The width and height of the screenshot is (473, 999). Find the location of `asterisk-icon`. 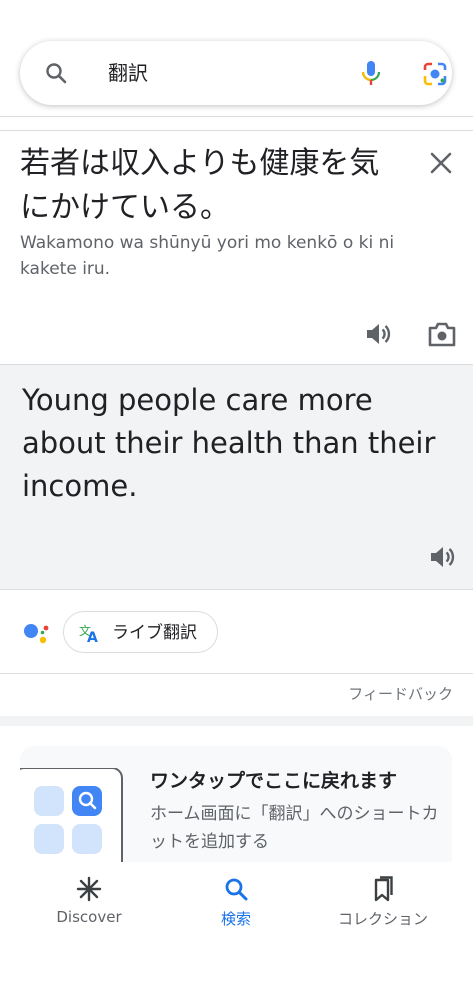

asterisk-icon is located at coordinates (89, 889).